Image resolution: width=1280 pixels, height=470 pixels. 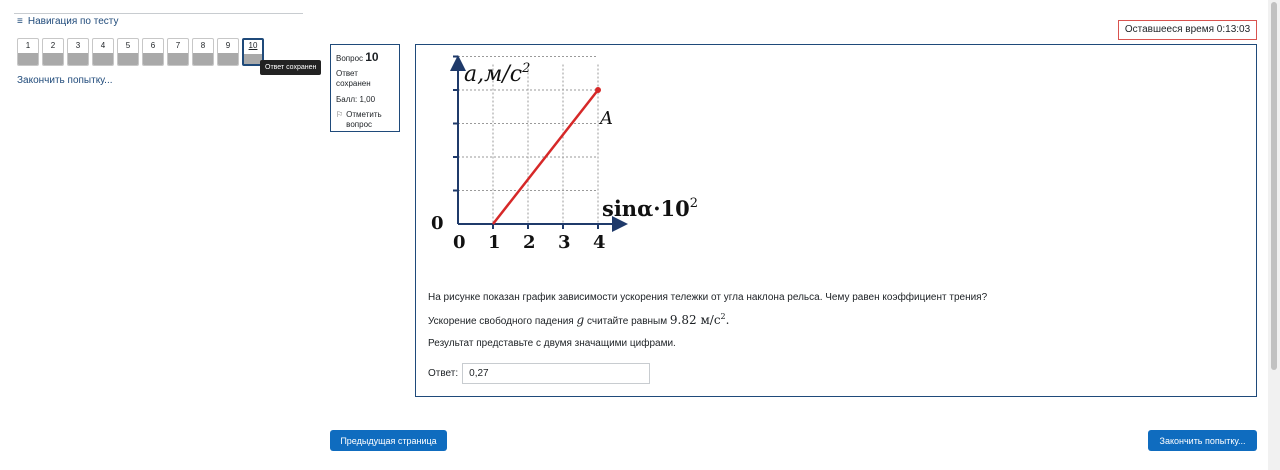 I want to click on menu-icon: ≡, so click(x=20, y=21).